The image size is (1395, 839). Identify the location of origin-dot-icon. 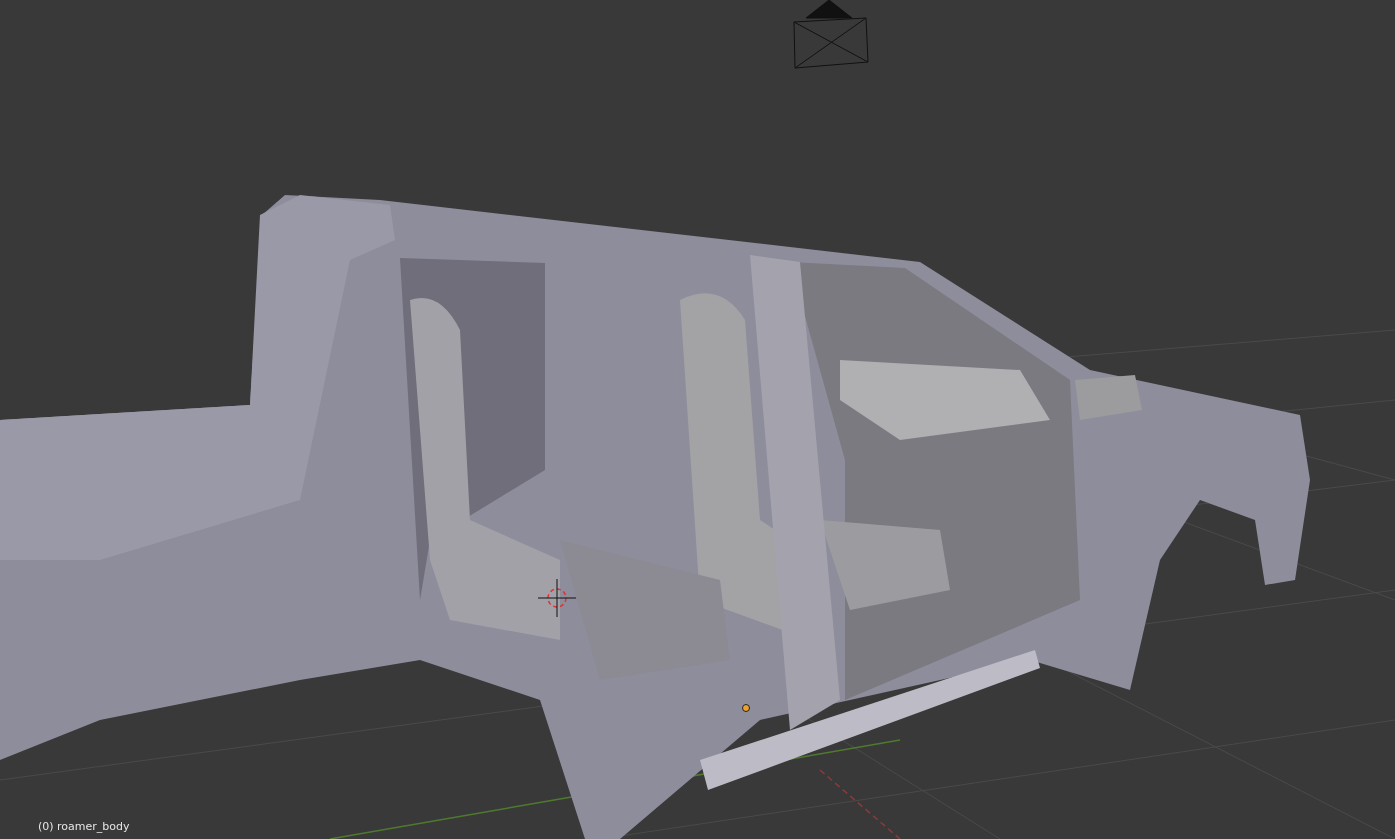
(746, 708).